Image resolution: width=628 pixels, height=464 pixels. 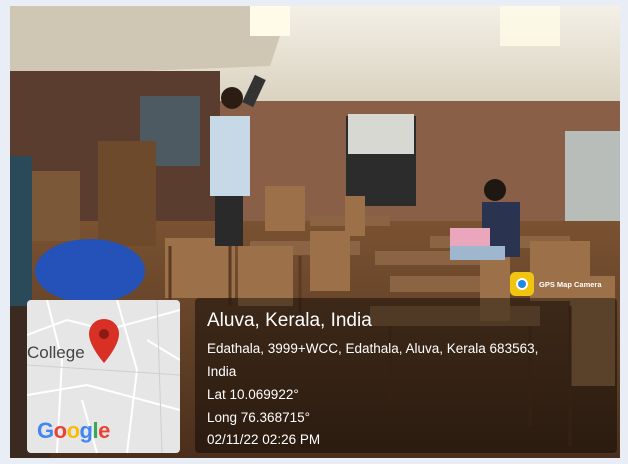 I want to click on gps-map-camera-icon, so click(x=522, y=284).